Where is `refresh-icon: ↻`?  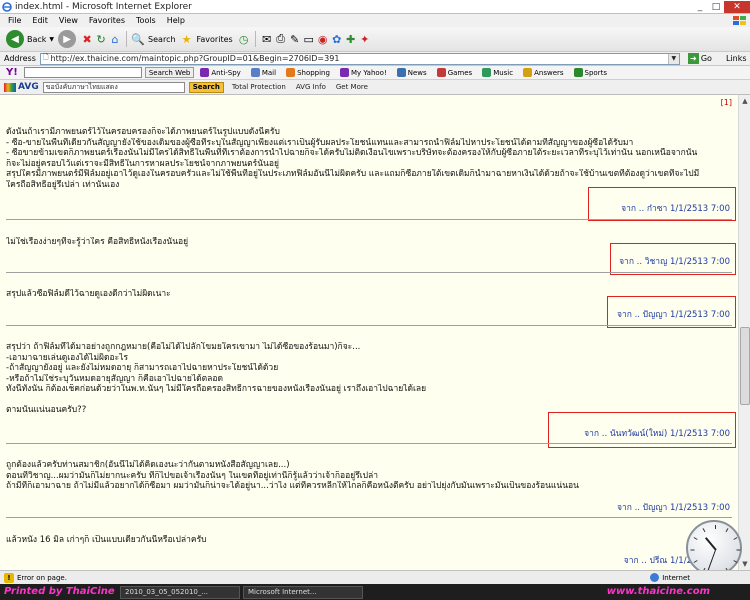
refresh-icon: ↻ is located at coordinates (101, 39).